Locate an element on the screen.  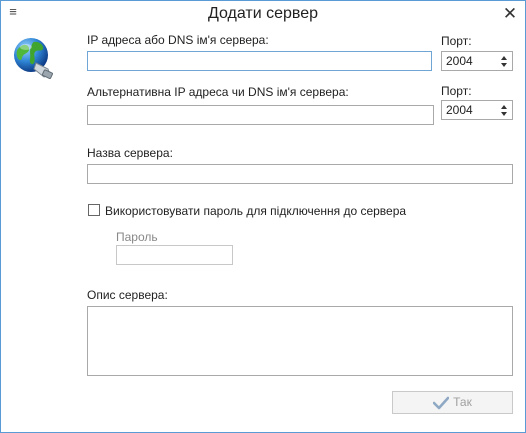
title-bar: ≡ Додати сервер ✕ is located at coordinates (263, 15).